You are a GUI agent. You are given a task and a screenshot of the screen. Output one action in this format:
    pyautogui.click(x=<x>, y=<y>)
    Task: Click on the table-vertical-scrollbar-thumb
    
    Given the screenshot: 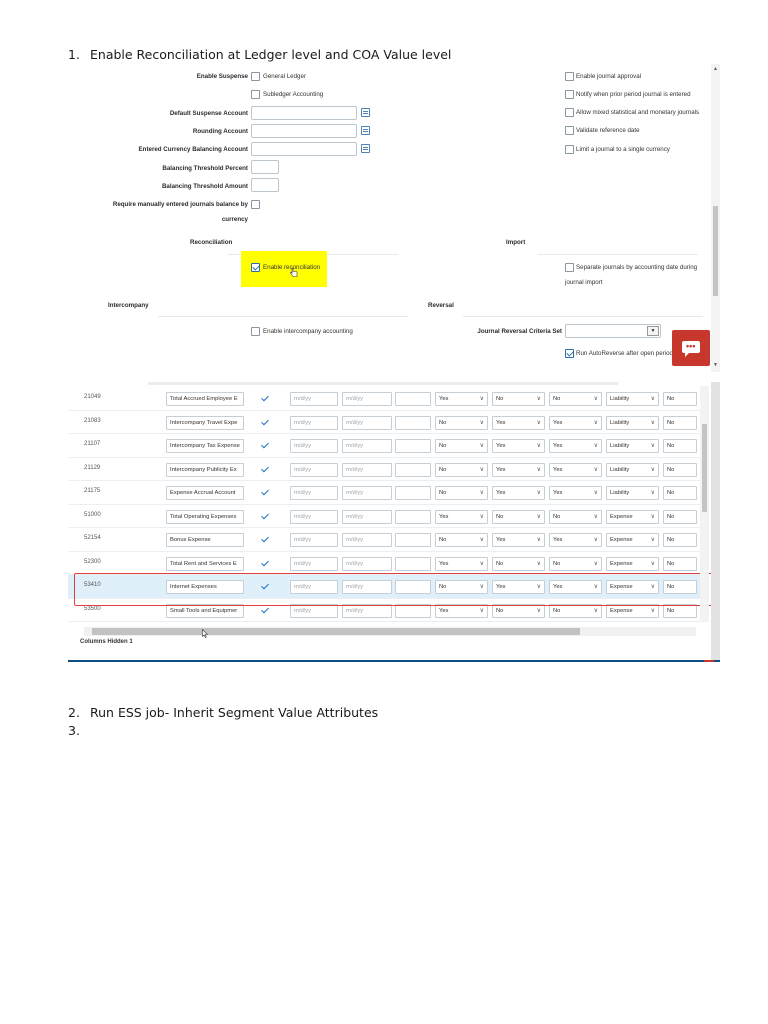 What is the action you would take?
    pyautogui.click(x=704, y=468)
    